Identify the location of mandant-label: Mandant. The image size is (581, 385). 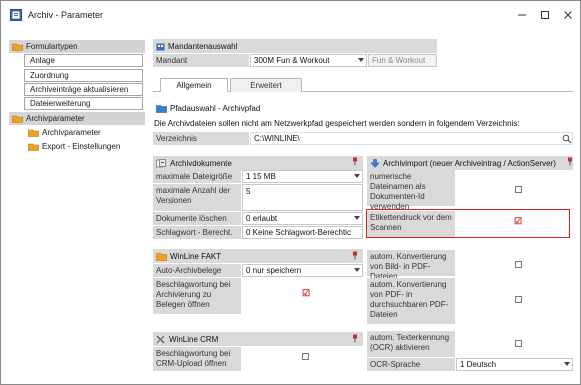
(201, 60).